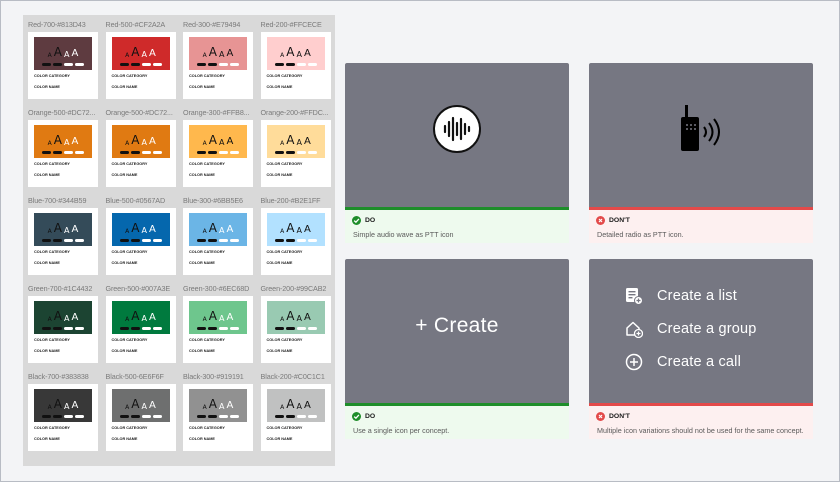 The height and width of the screenshot is (482, 840). I want to click on verdict-label: DO, so click(370, 220).